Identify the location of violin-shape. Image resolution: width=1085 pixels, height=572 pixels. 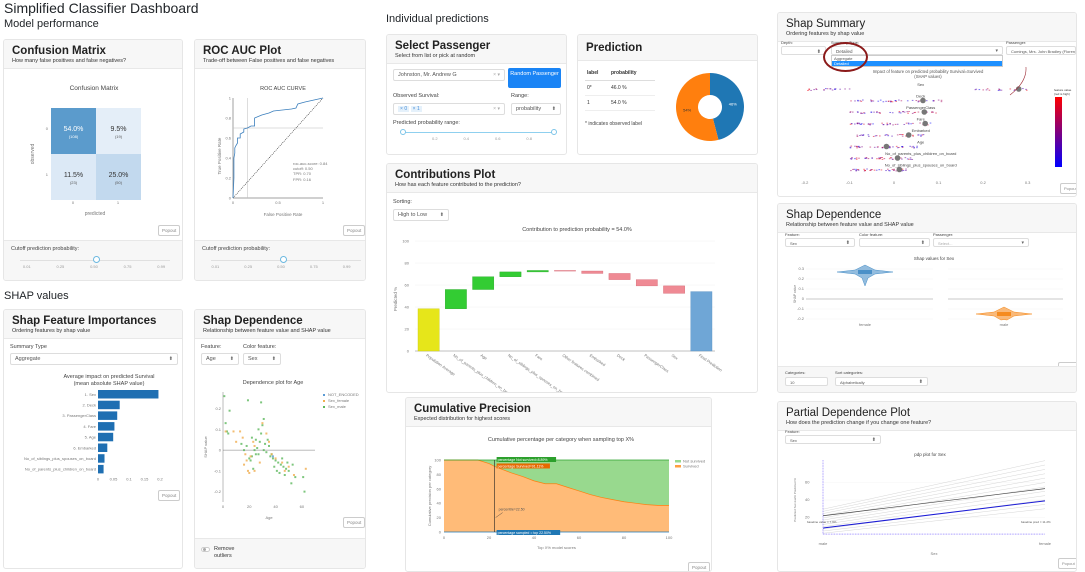
(865, 275).